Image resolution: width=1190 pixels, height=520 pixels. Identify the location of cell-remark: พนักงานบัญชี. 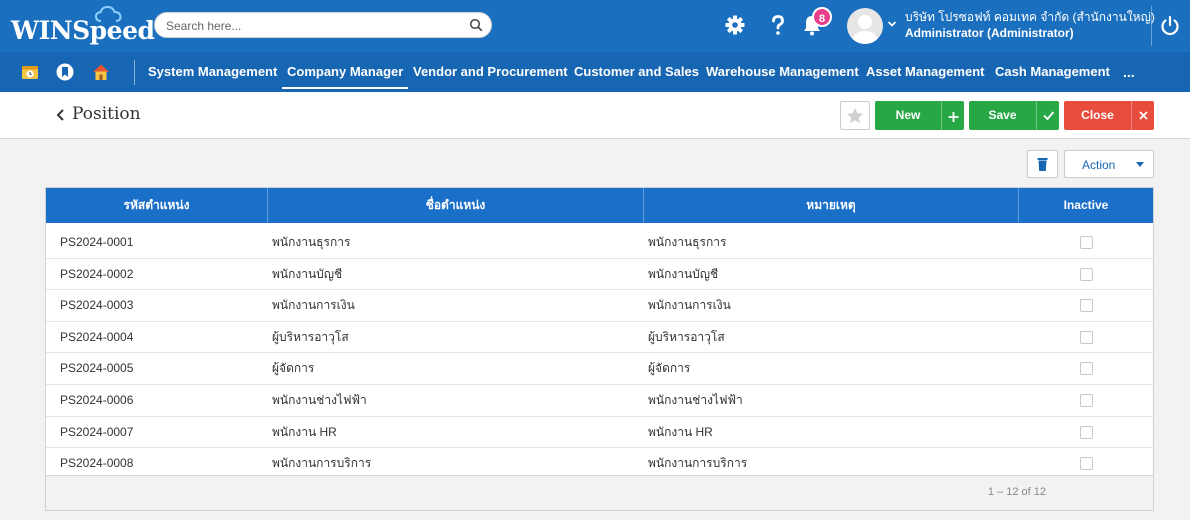
(683, 273).